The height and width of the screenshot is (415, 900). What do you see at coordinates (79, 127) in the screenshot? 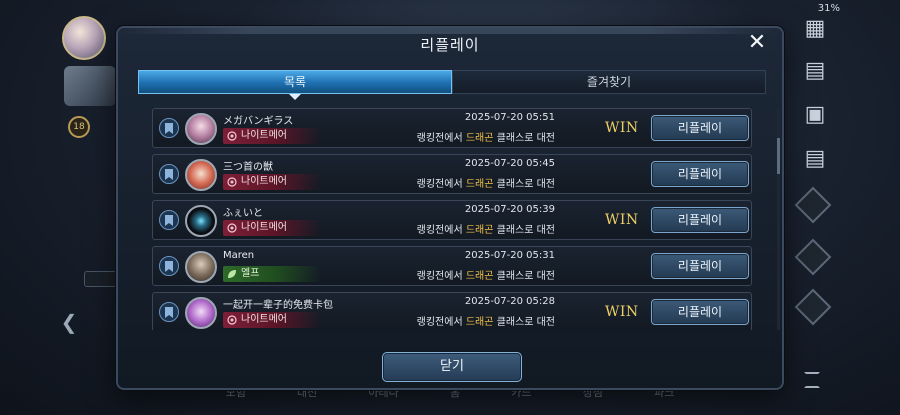
I see `level-badge: 18` at bounding box center [79, 127].